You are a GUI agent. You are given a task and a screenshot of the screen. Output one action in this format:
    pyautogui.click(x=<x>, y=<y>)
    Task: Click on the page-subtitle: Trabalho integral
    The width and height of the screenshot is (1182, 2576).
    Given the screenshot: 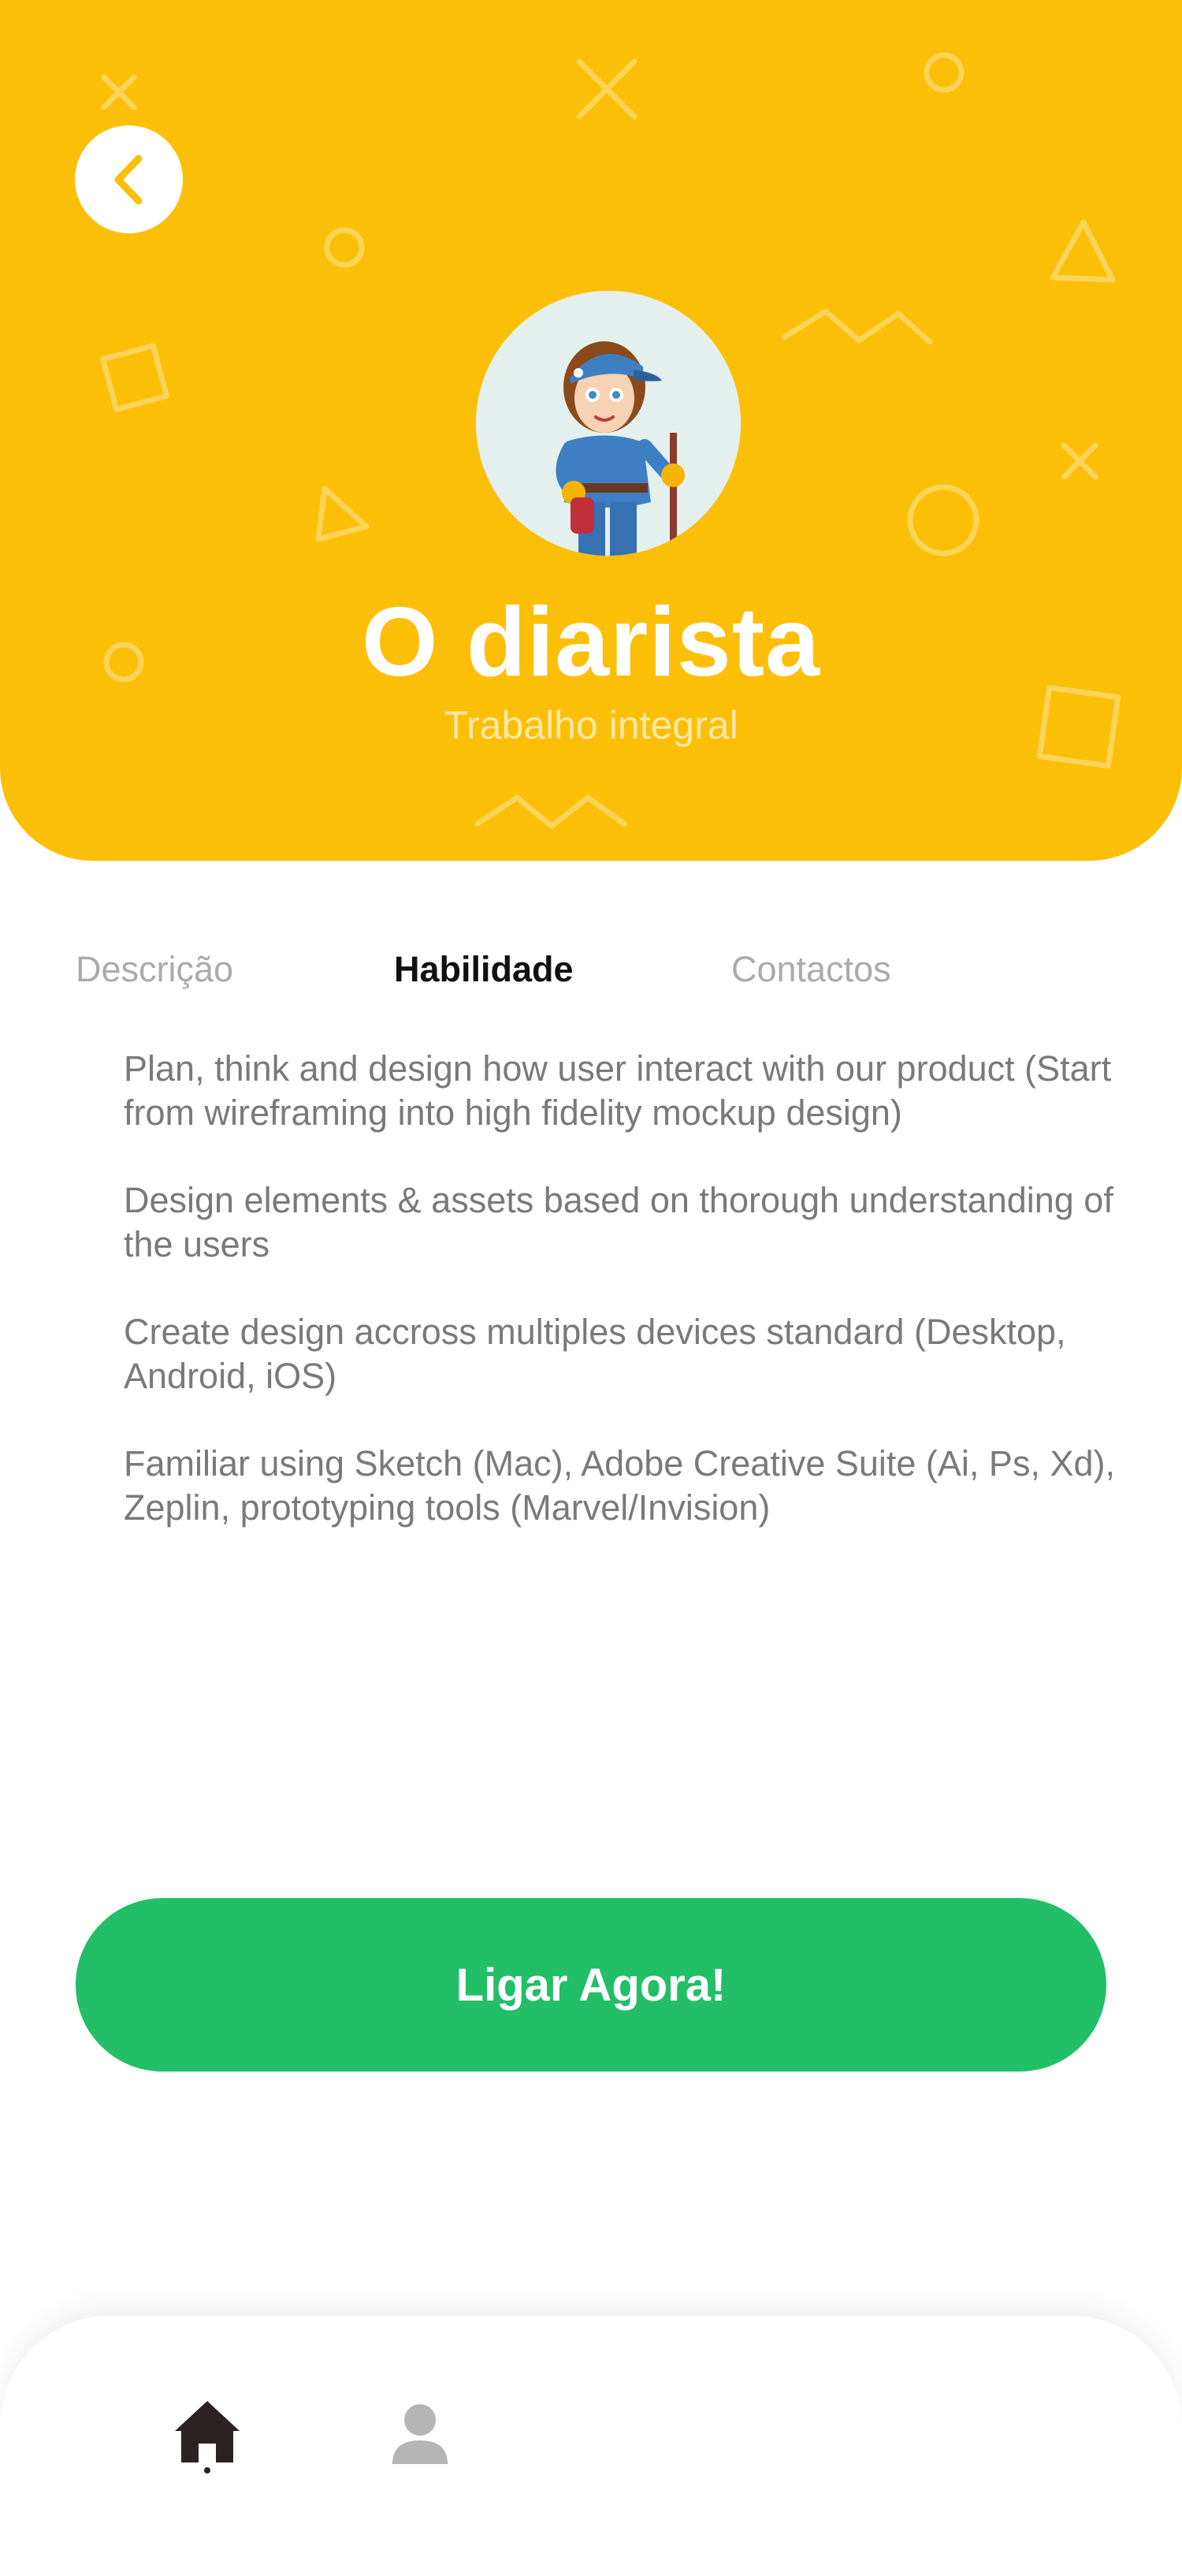 What is the action you would take?
    pyautogui.click(x=591, y=725)
    